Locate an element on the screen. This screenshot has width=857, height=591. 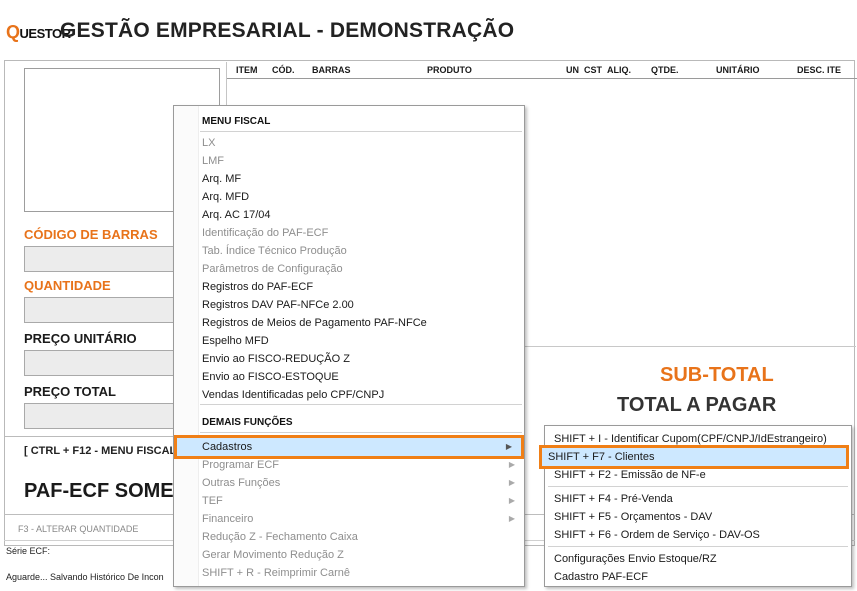
menu-item: TEF ▶ is located at coordinates (349, 501).